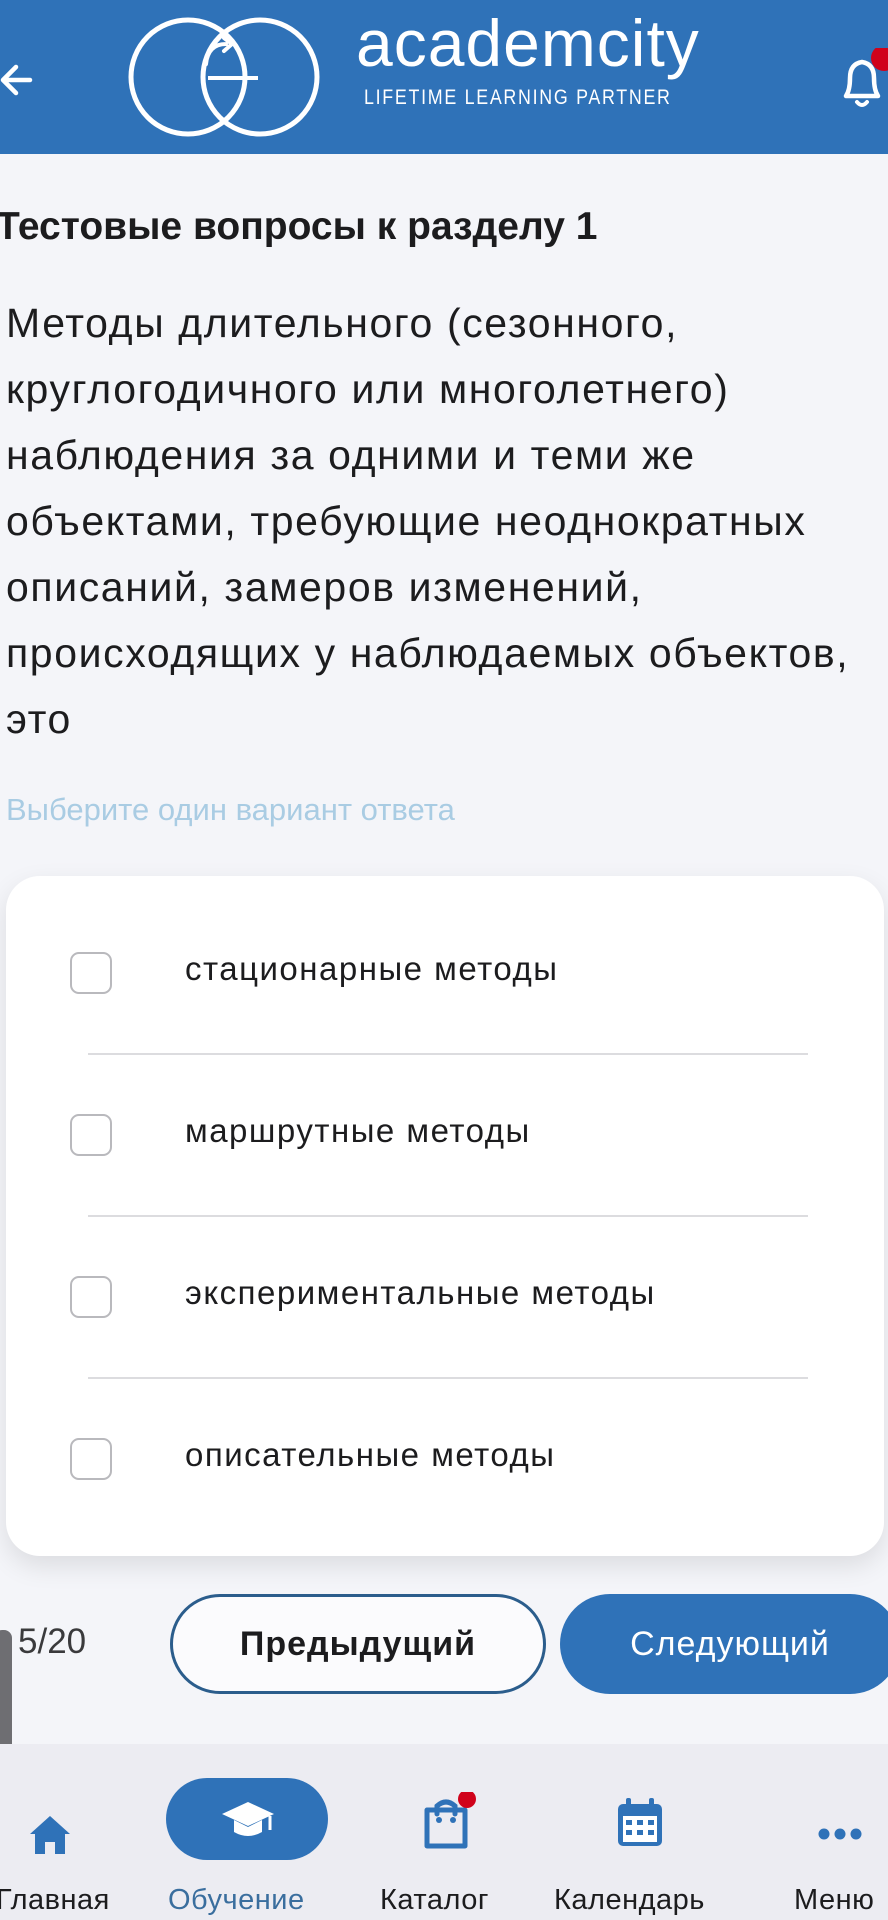  What do you see at coordinates (629, 1900) in the screenshot?
I see `tab-label: Календарь` at bounding box center [629, 1900].